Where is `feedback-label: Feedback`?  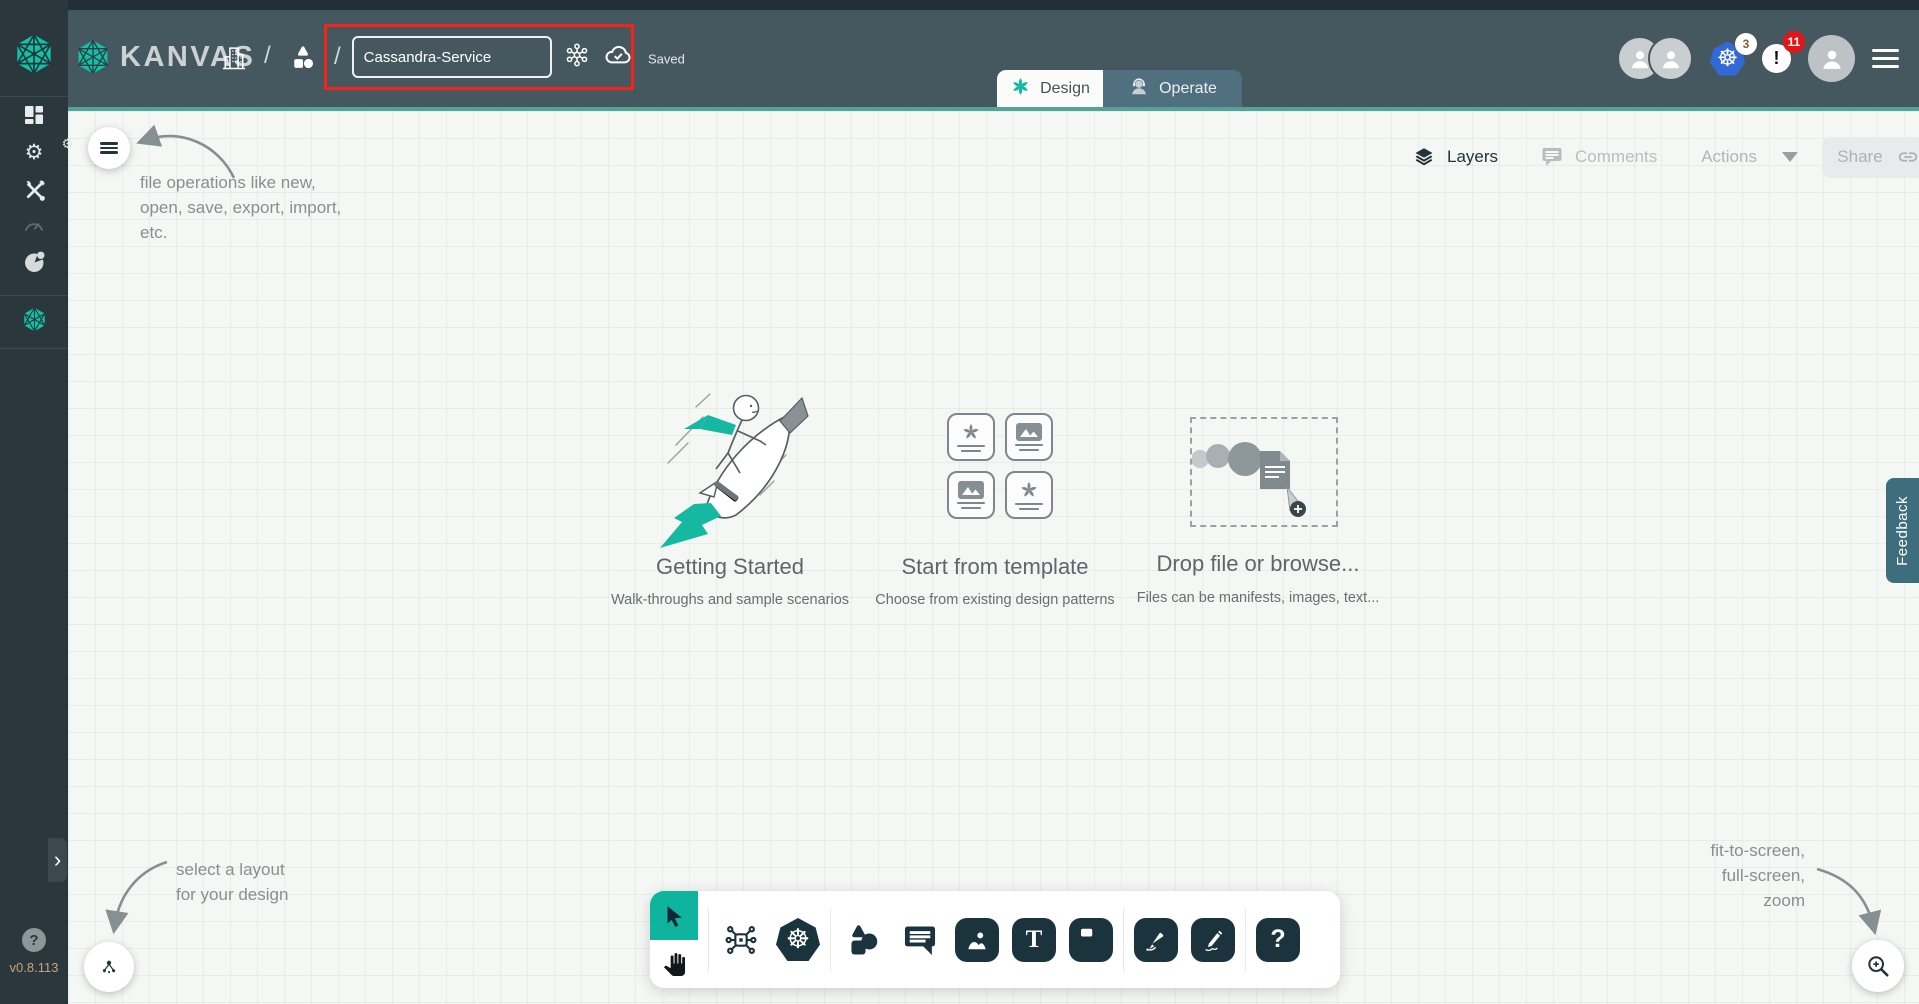 feedback-label: Feedback is located at coordinates (1902, 530).